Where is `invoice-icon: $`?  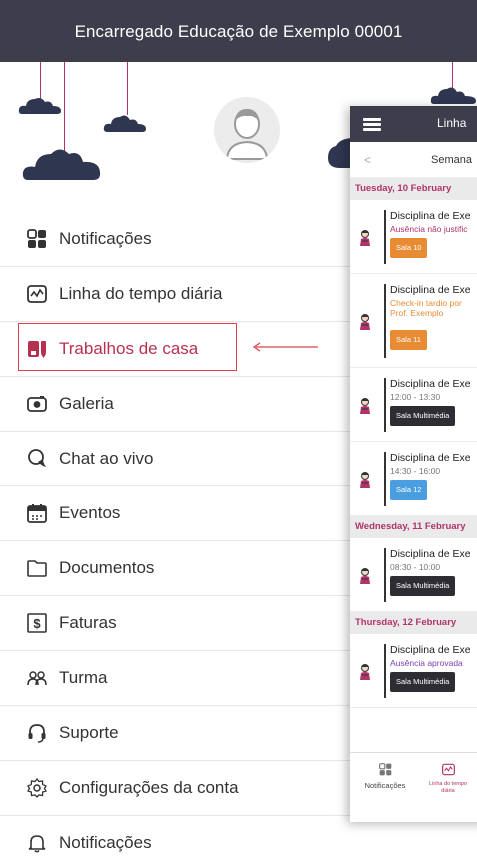 invoice-icon: $ is located at coordinates (37, 623).